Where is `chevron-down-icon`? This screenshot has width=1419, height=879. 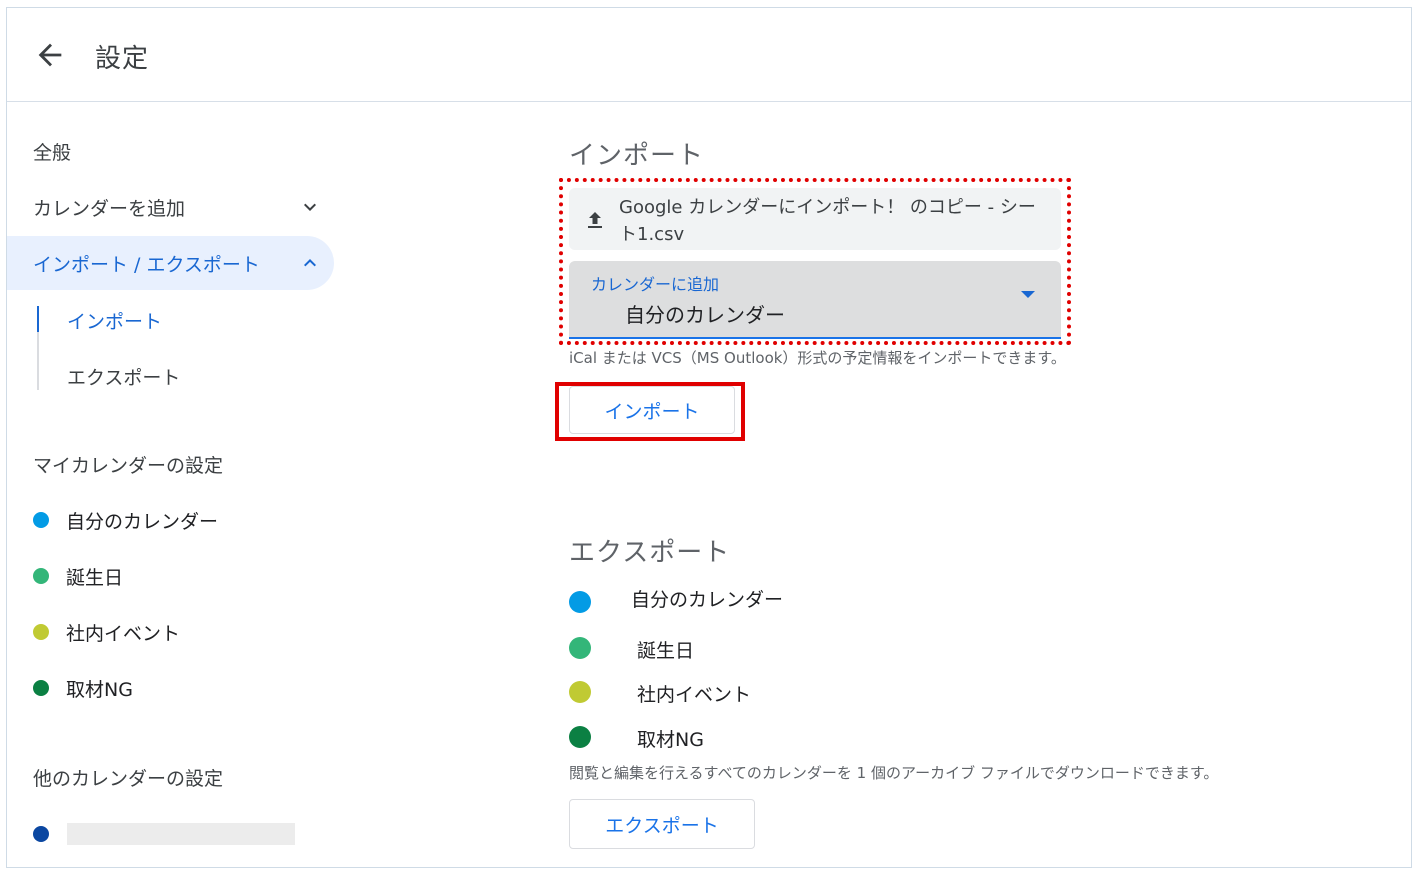
chevron-down-icon is located at coordinates (310, 207).